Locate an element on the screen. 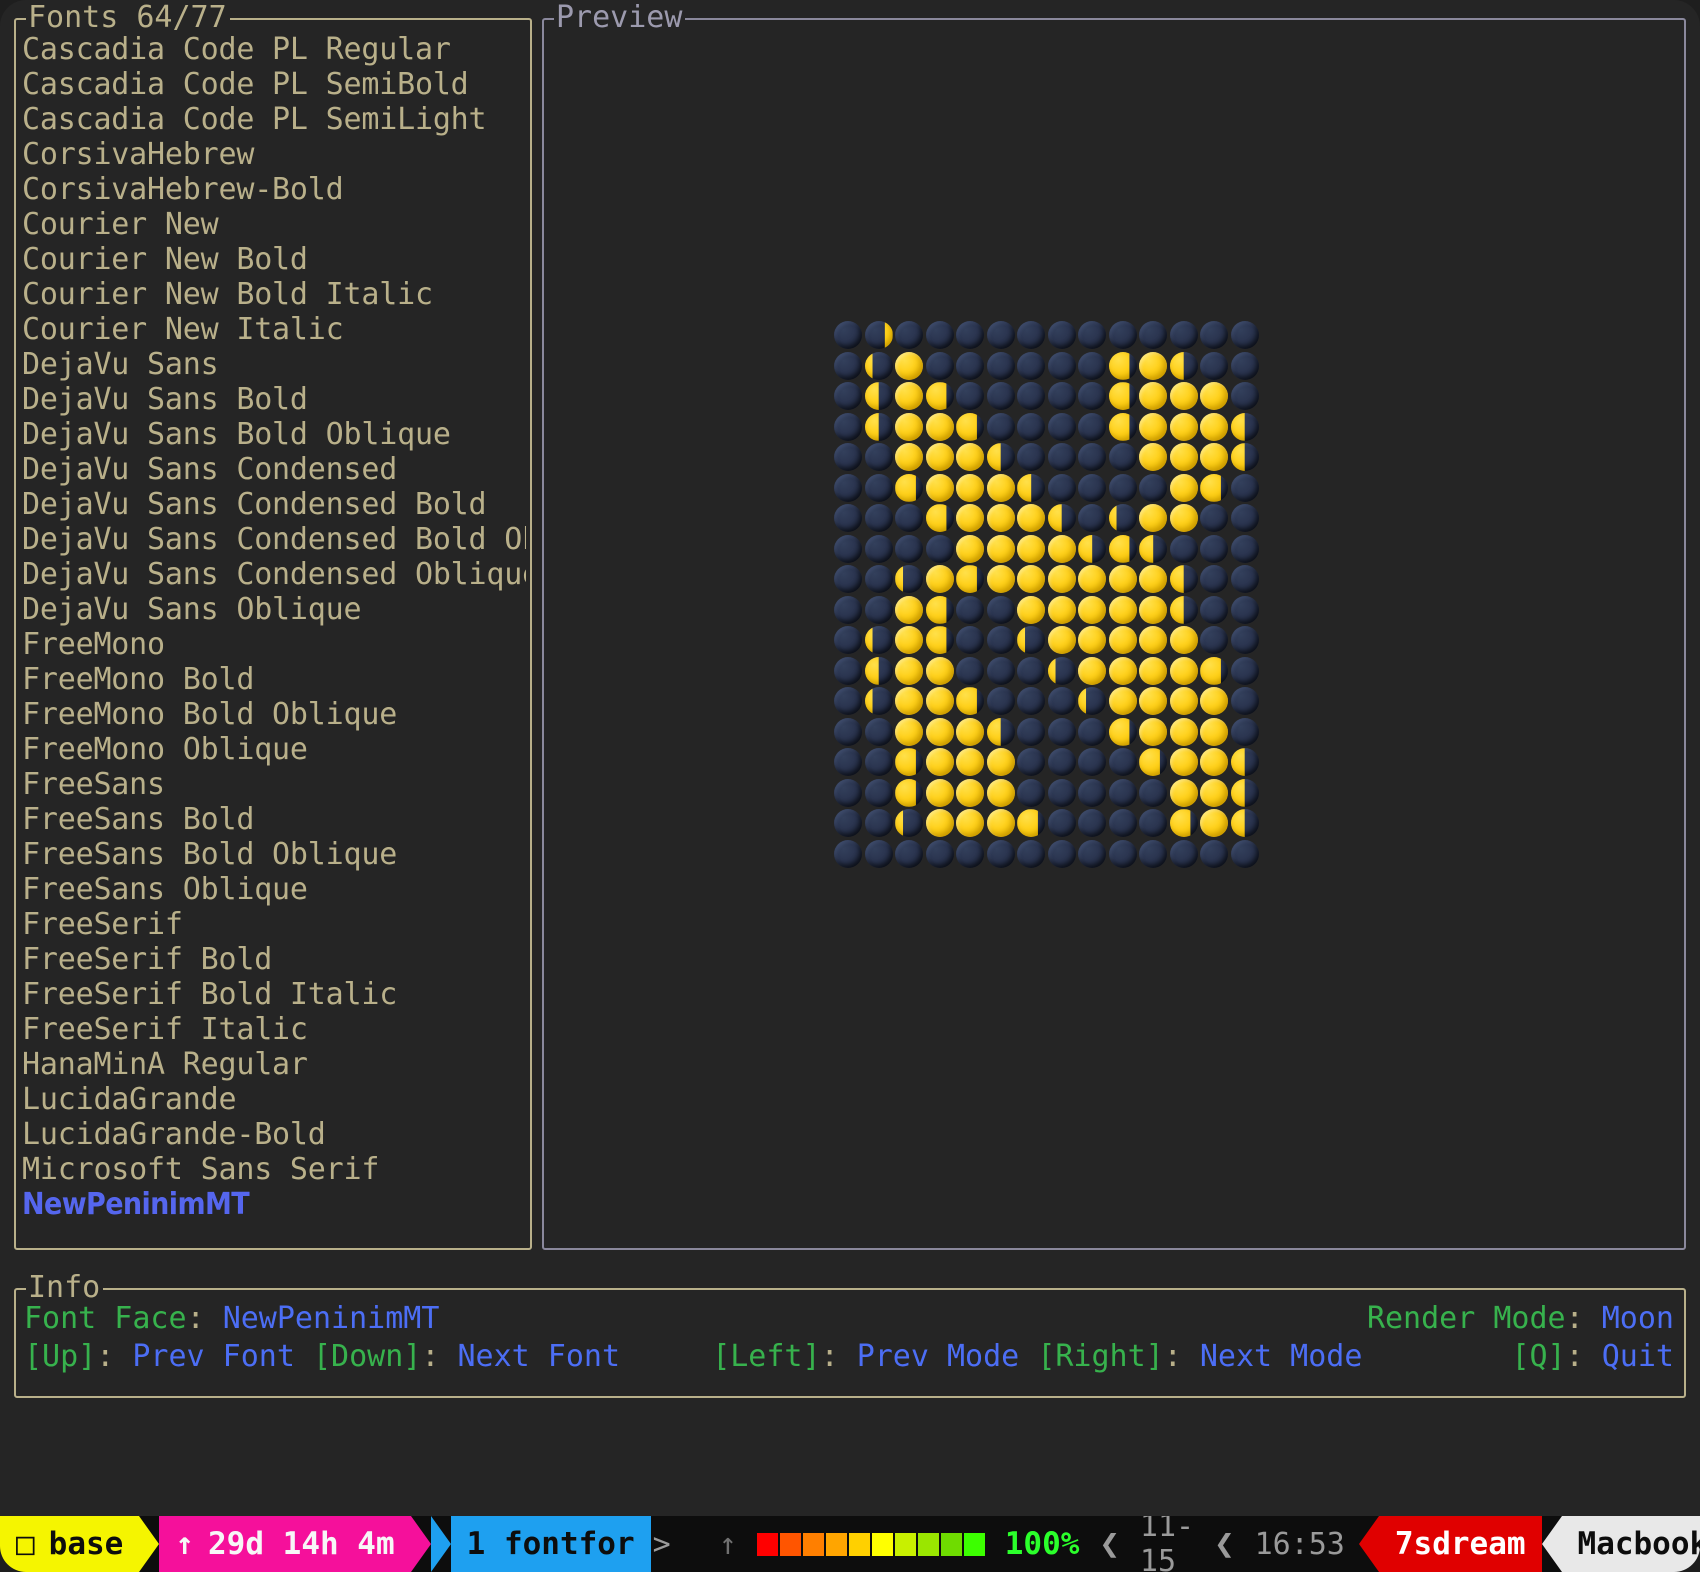  font-list-item: LucidaGrande is located at coordinates (274, 1099).